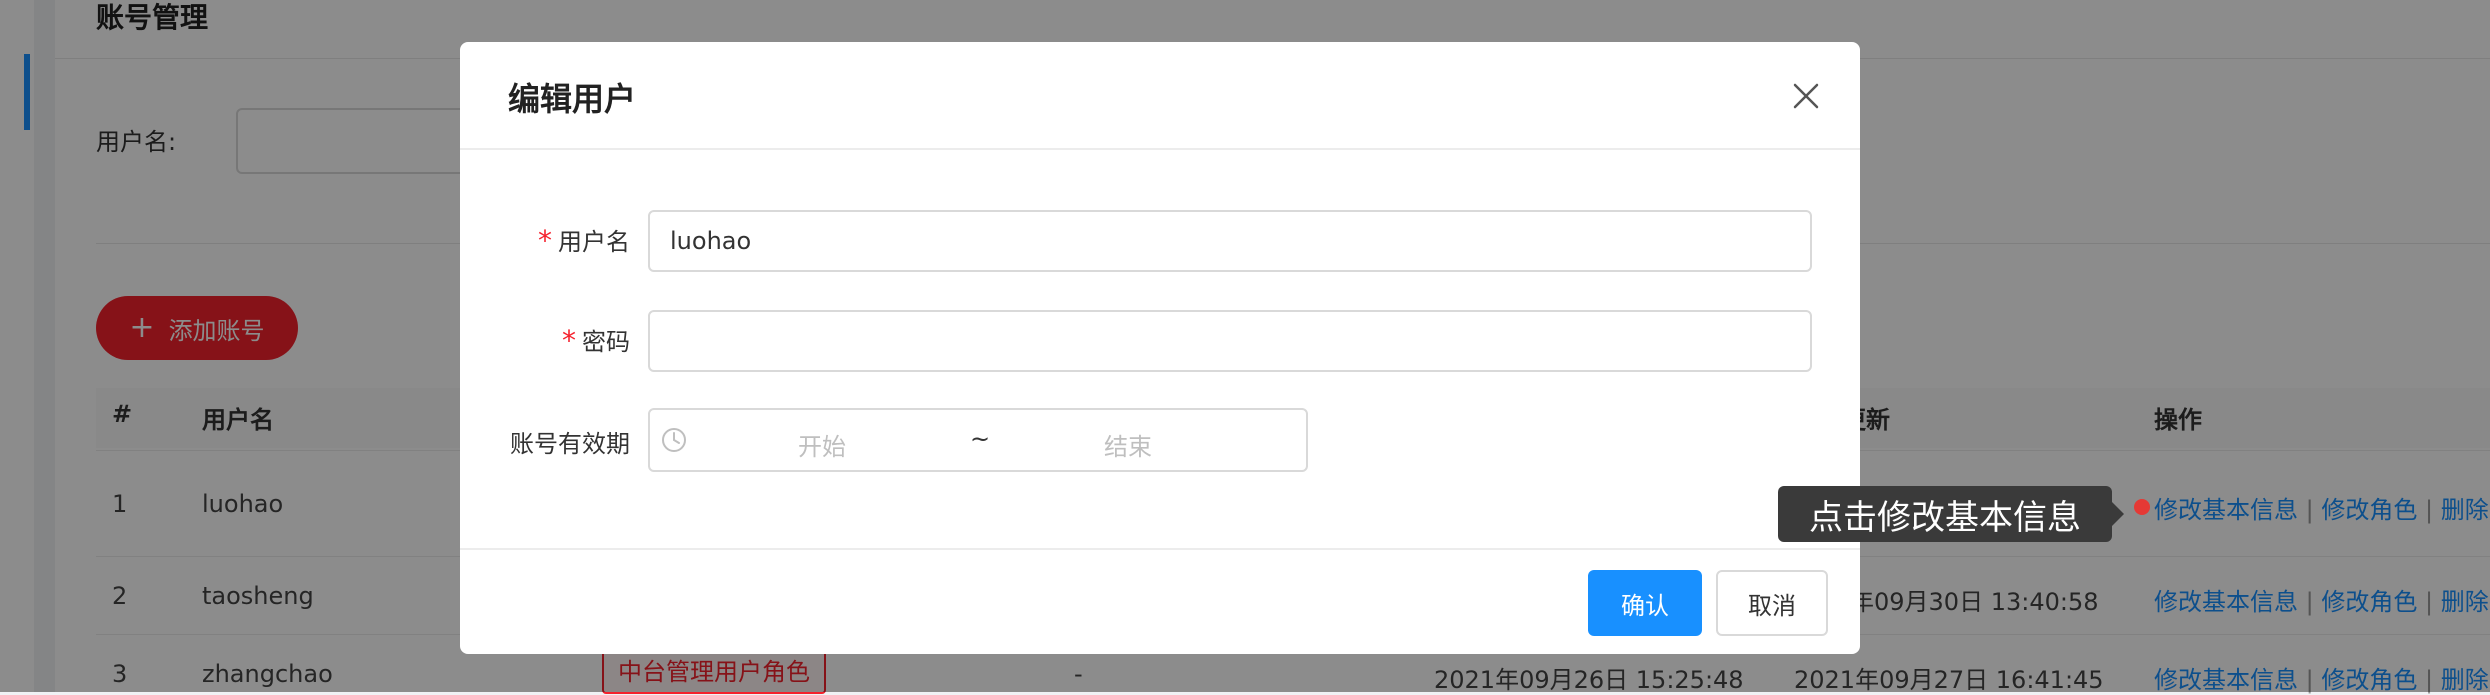  Describe the element at coordinates (1160, 96) in the screenshot. I see `modal-header: 编辑用户` at that location.